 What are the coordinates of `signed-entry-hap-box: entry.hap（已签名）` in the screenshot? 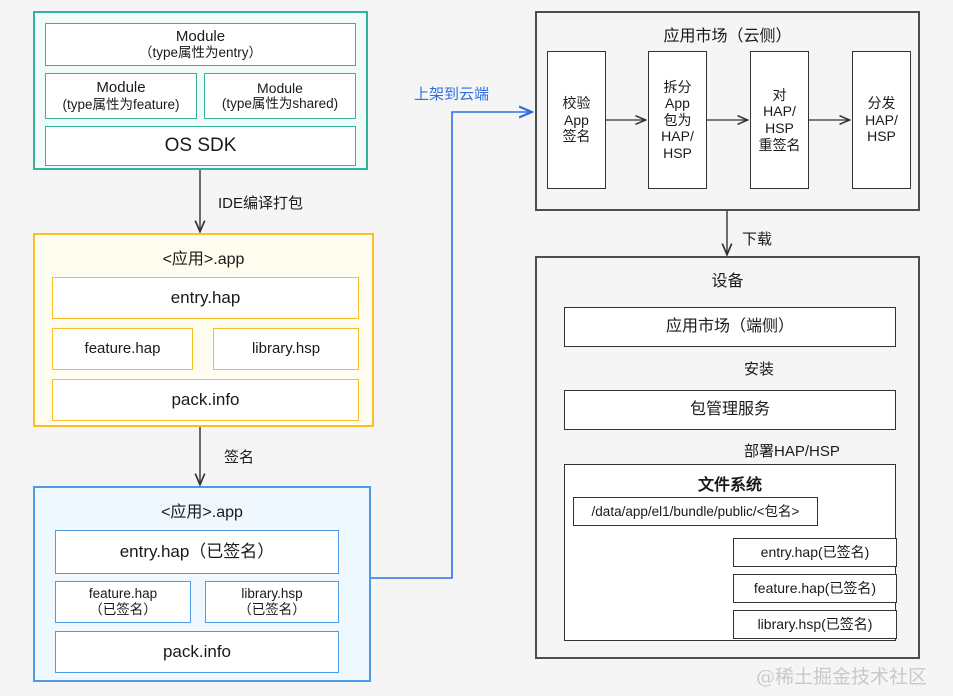 It's located at (197, 552).